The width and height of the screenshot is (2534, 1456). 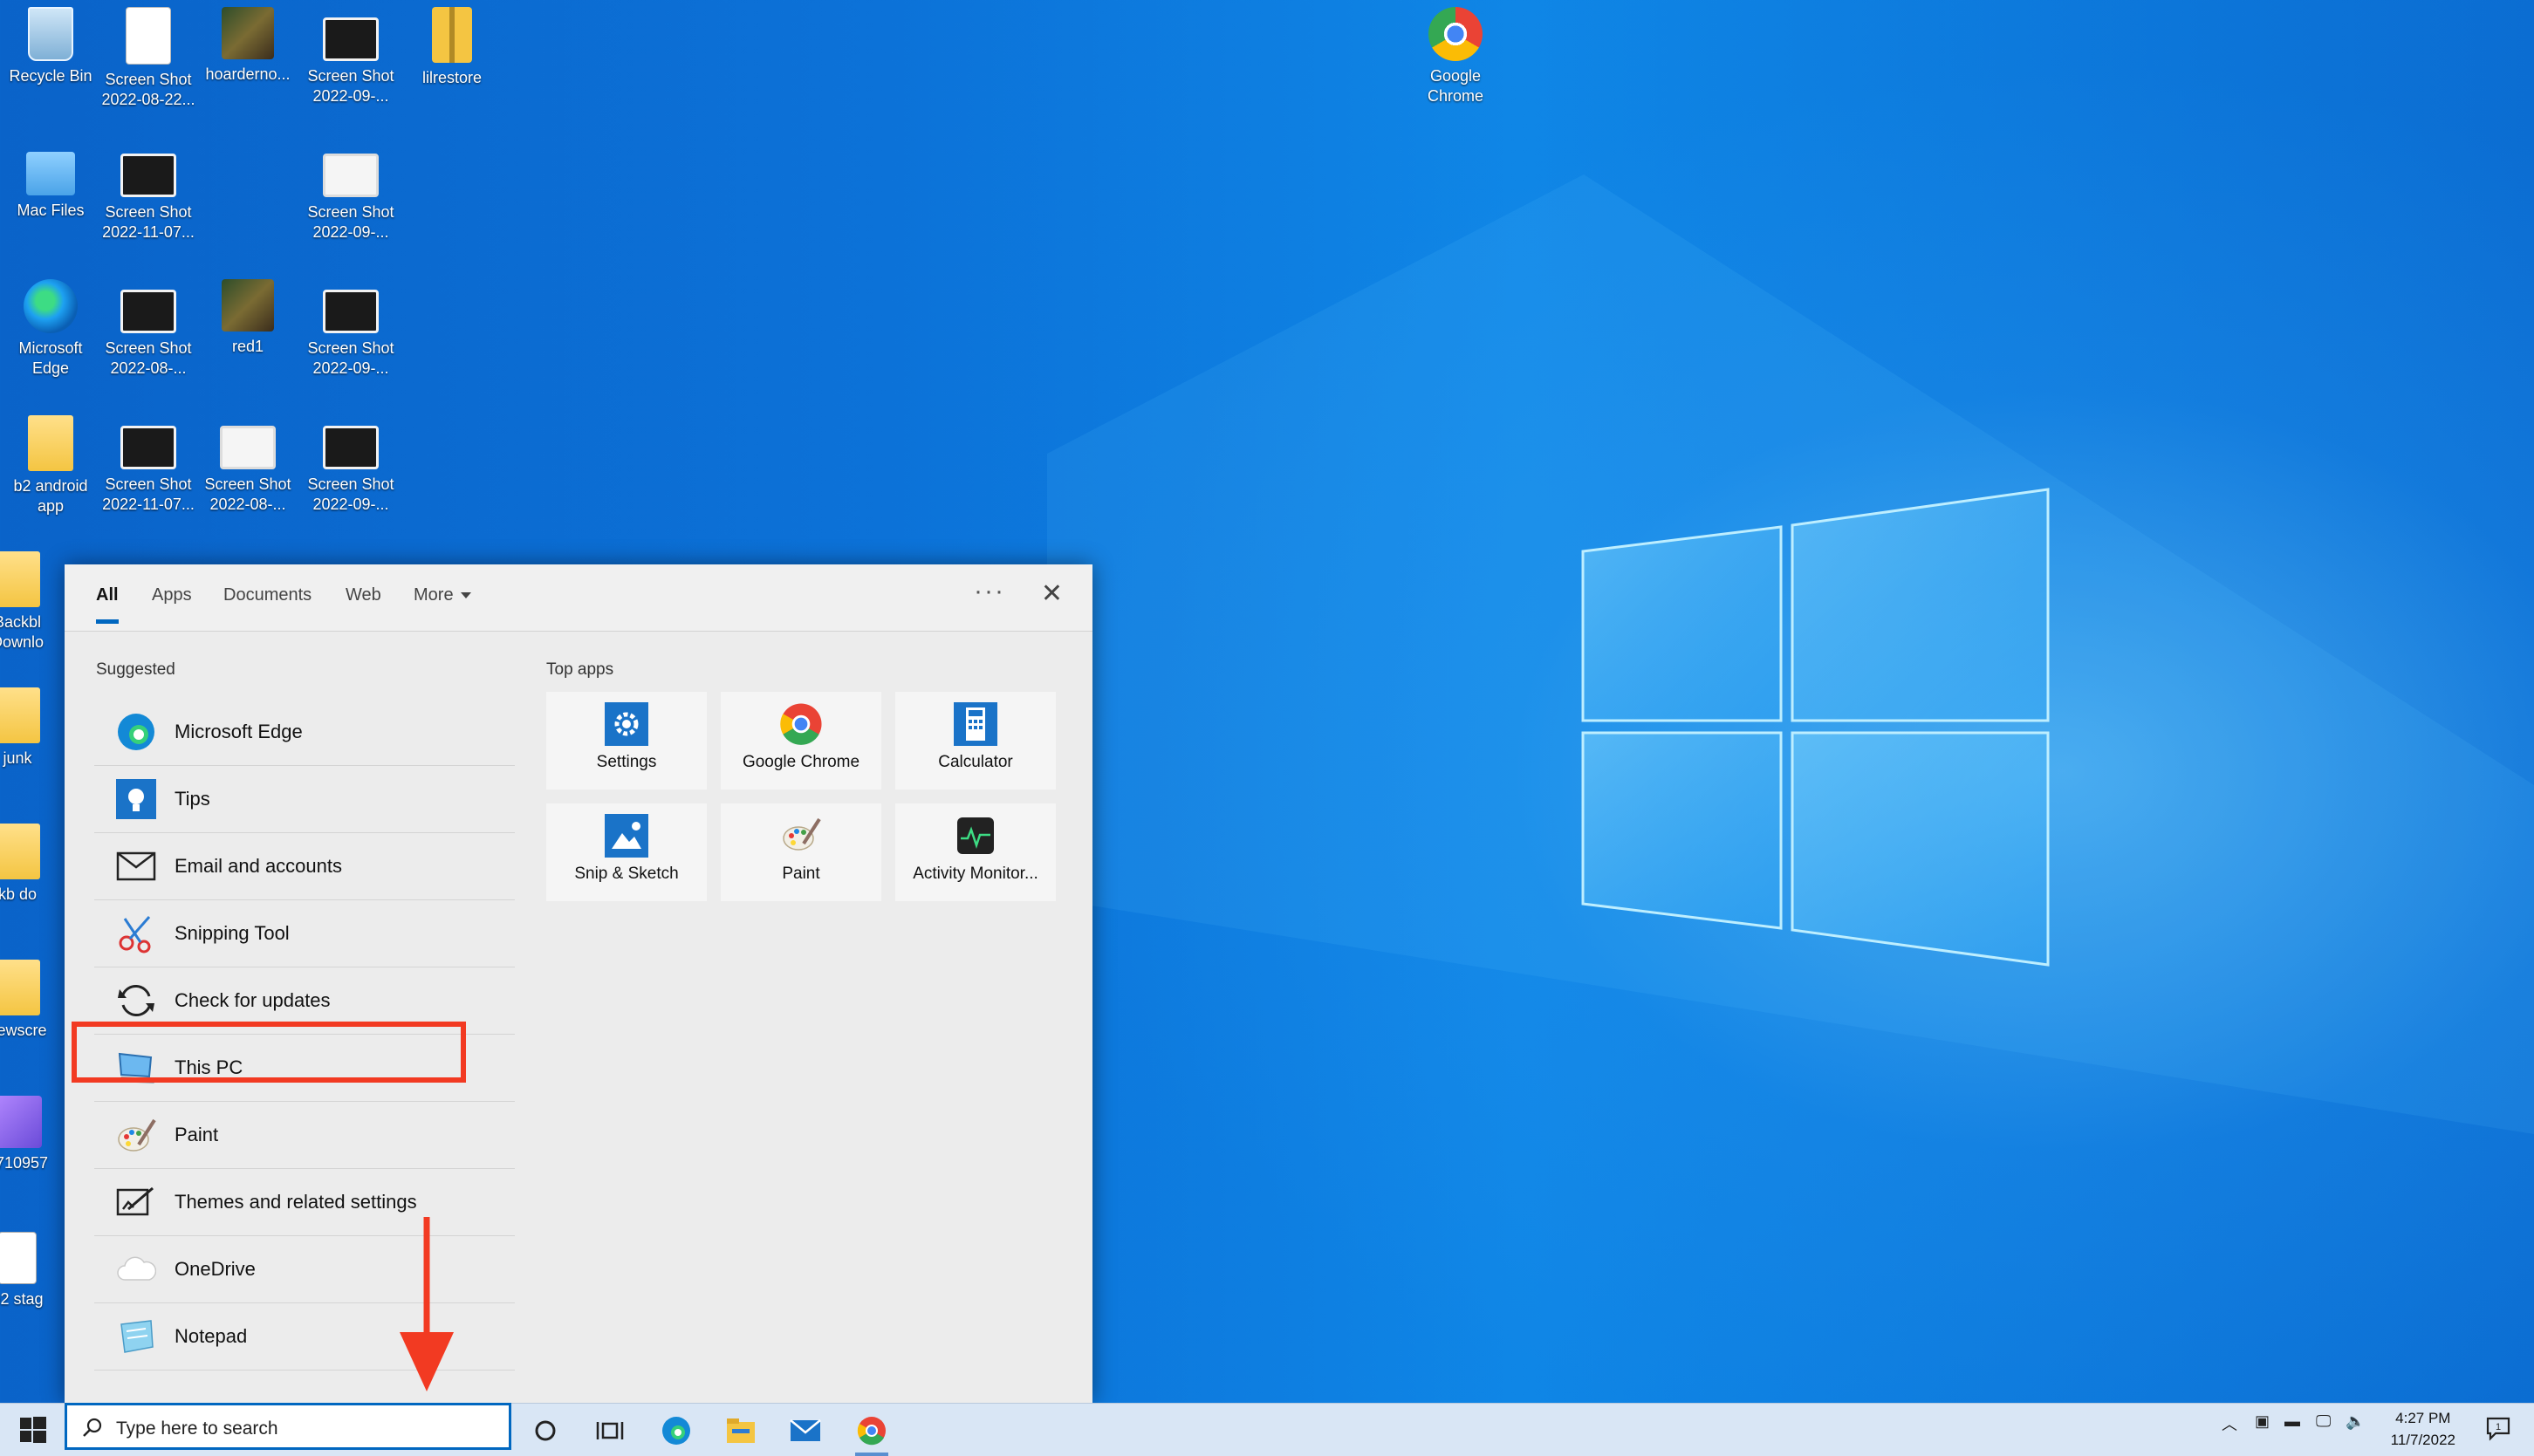 I want to click on top-app-google-chrome: Google Chrome, so click(x=801, y=741).